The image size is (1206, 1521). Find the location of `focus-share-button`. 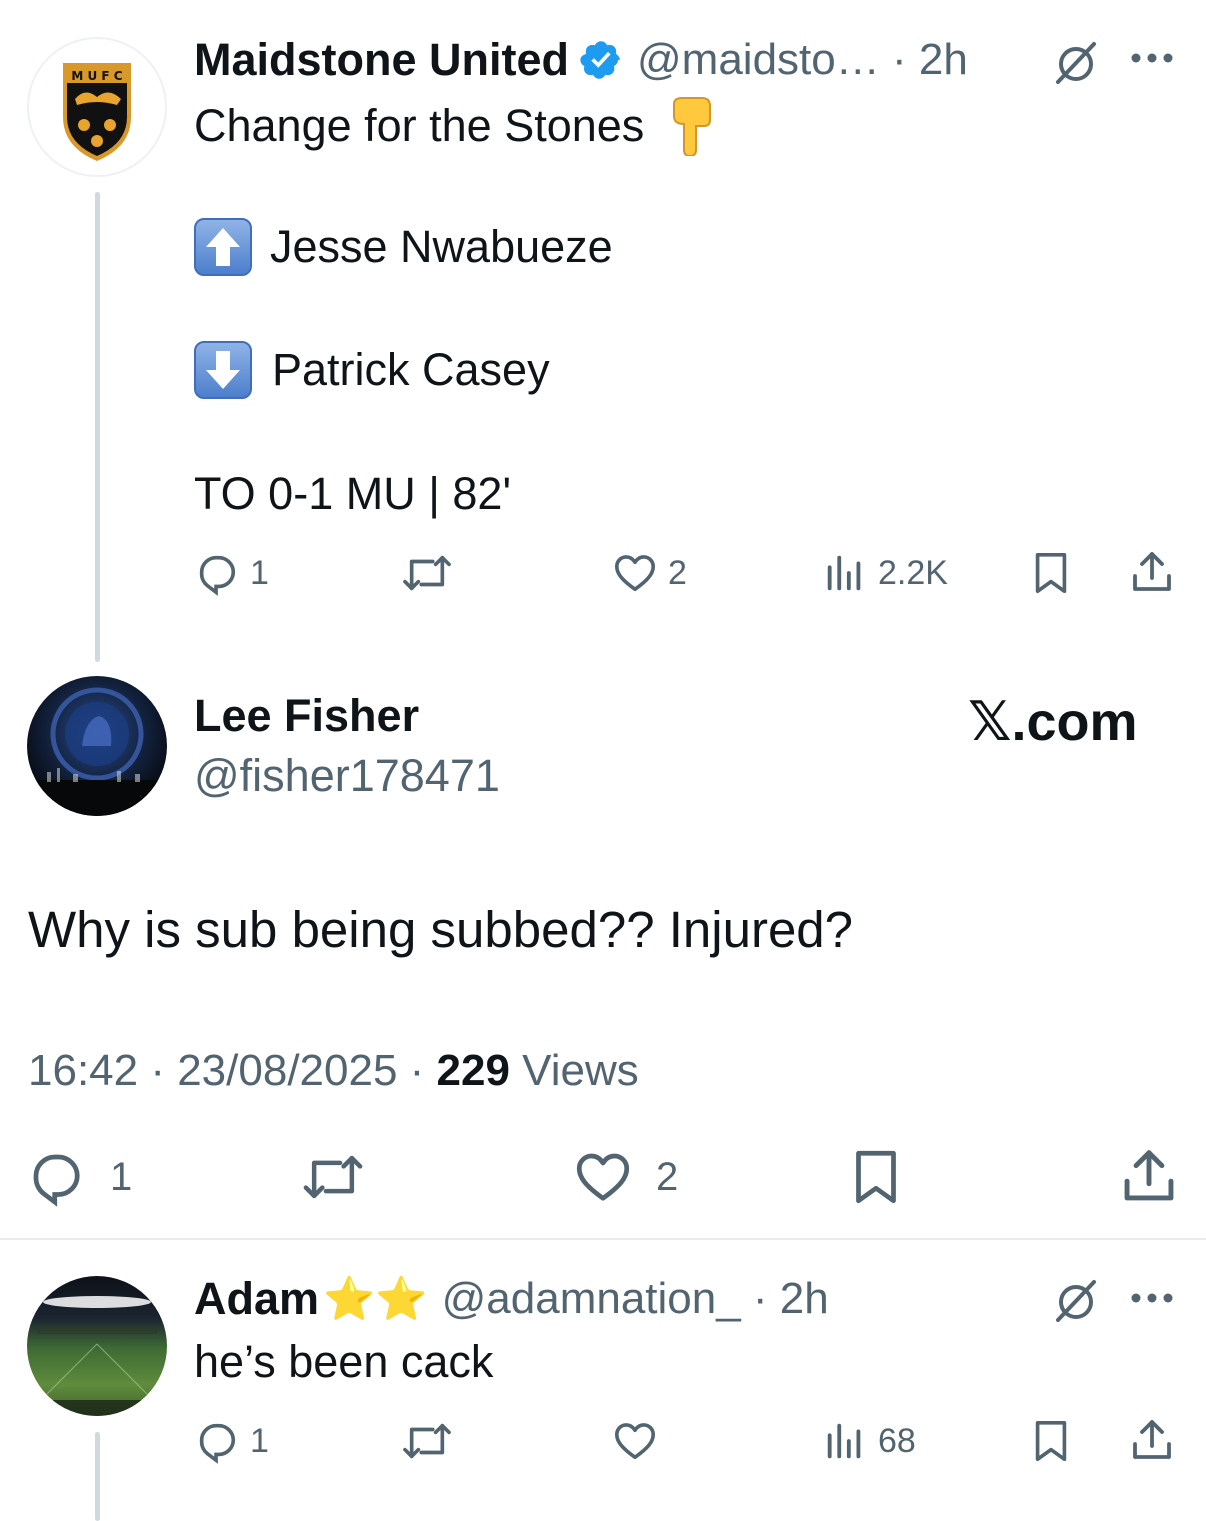

focus-share-button is located at coordinates (1149, 1176).